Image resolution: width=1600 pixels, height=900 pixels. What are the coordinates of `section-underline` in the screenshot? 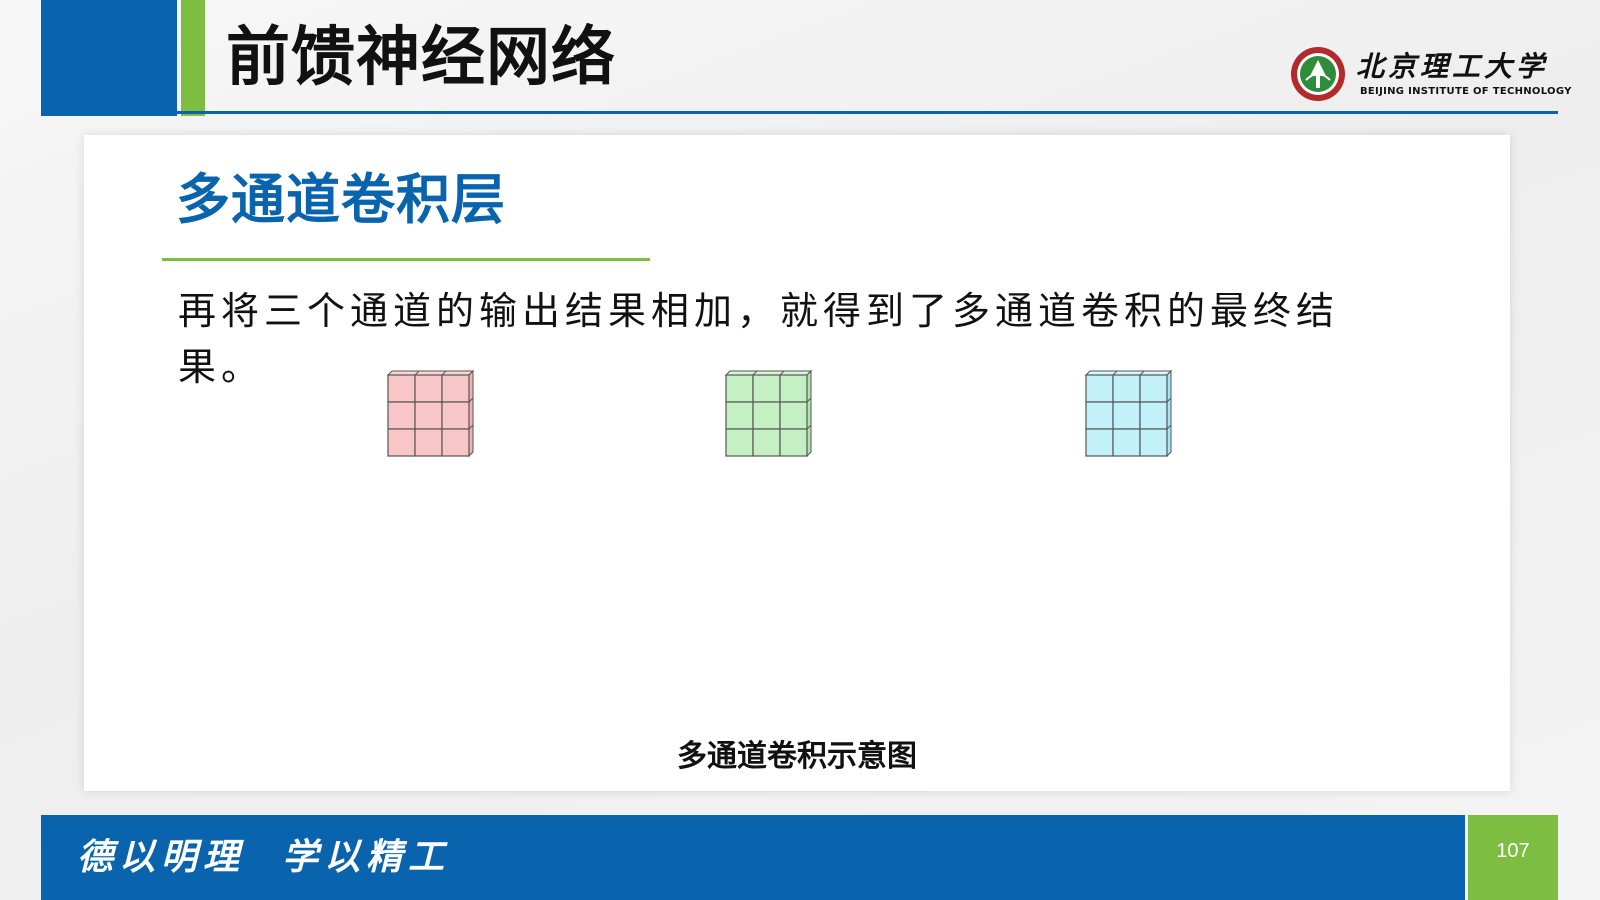 It's located at (406, 259).